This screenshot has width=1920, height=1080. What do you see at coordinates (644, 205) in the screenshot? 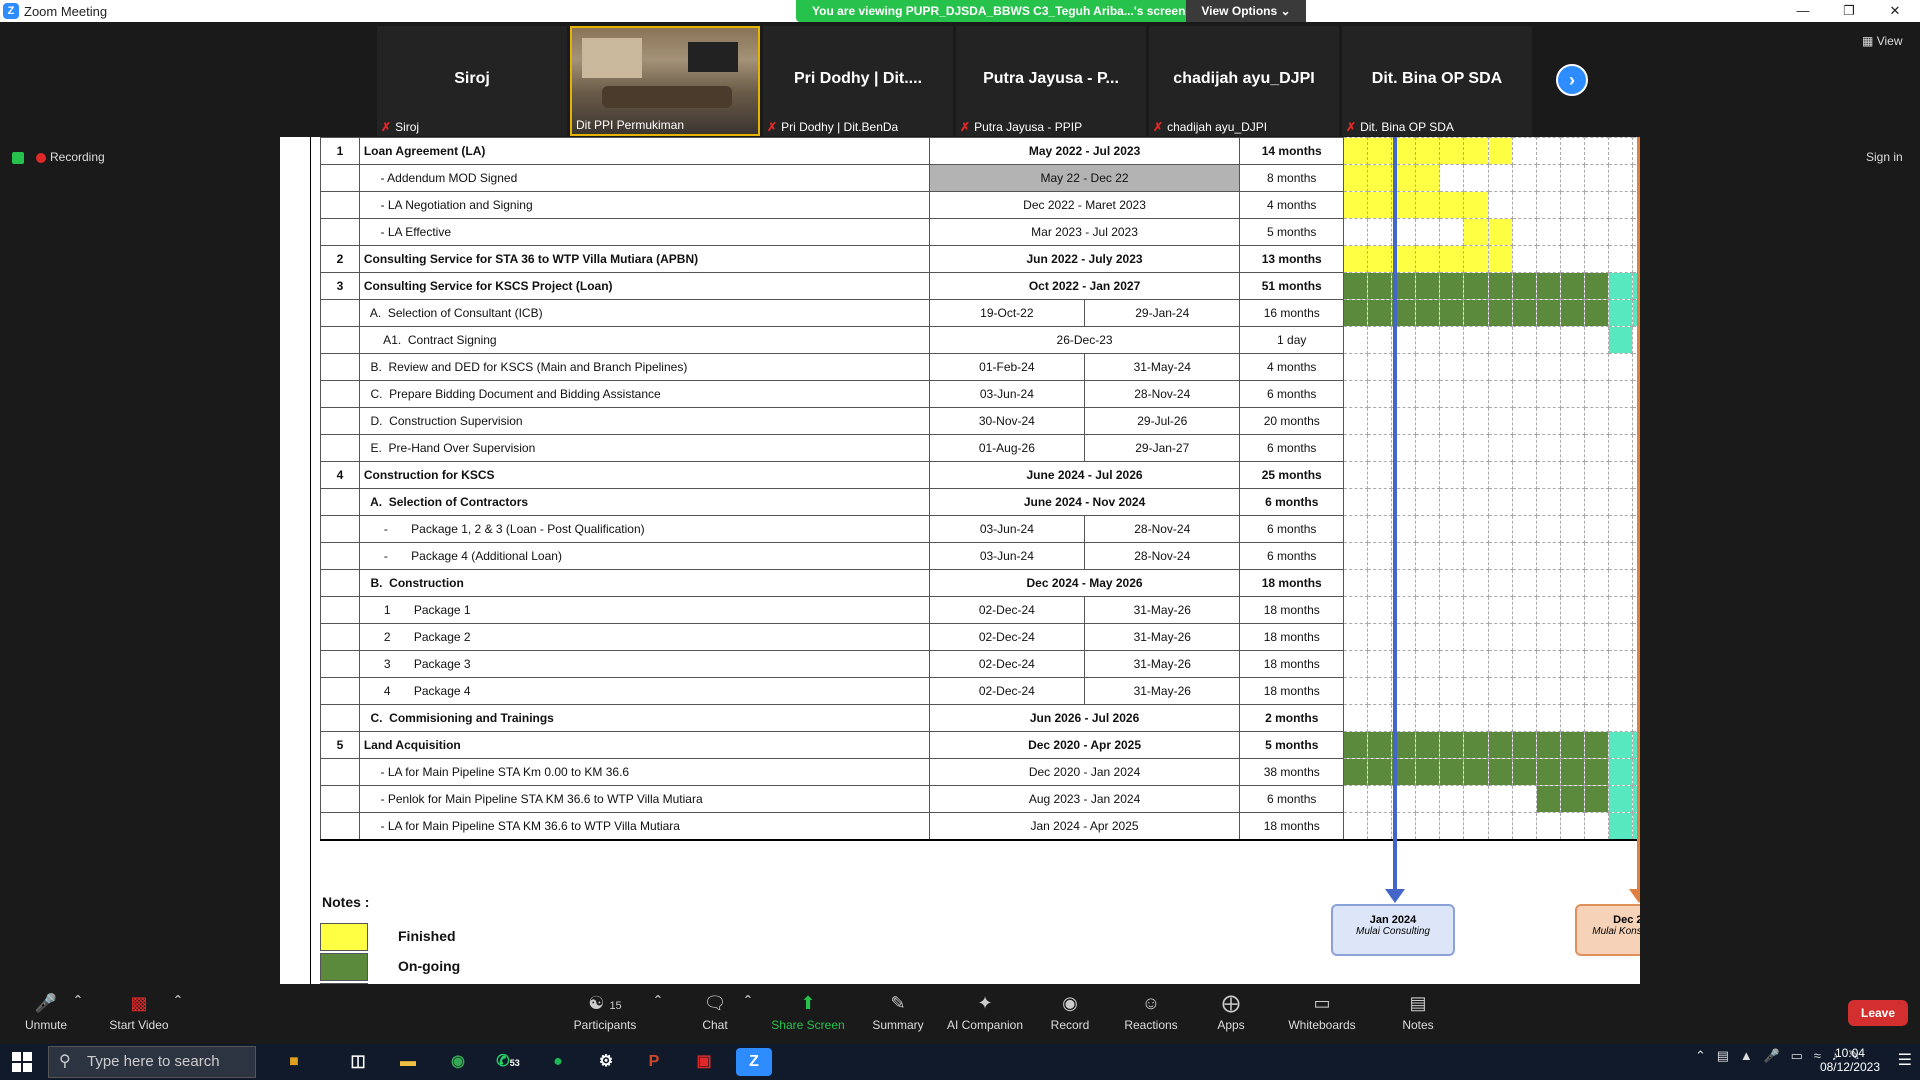
I see `activity-description: - LA Negotiation and Signing` at bounding box center [644, 205].